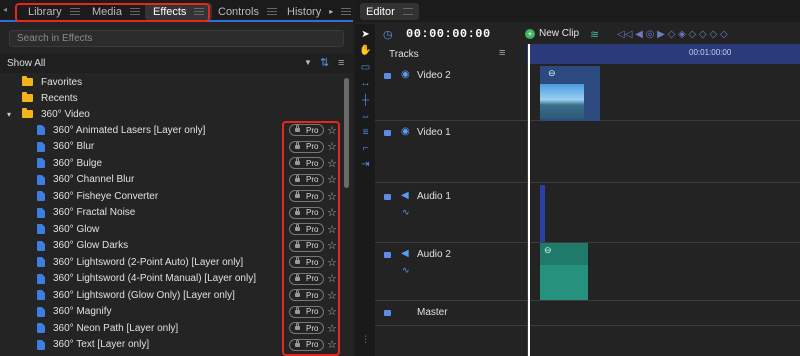  What do you see at coordinates (365, 67) in the screenshot?
I see `slip-tool-icon: ▭` at bounding box center [365, 67].